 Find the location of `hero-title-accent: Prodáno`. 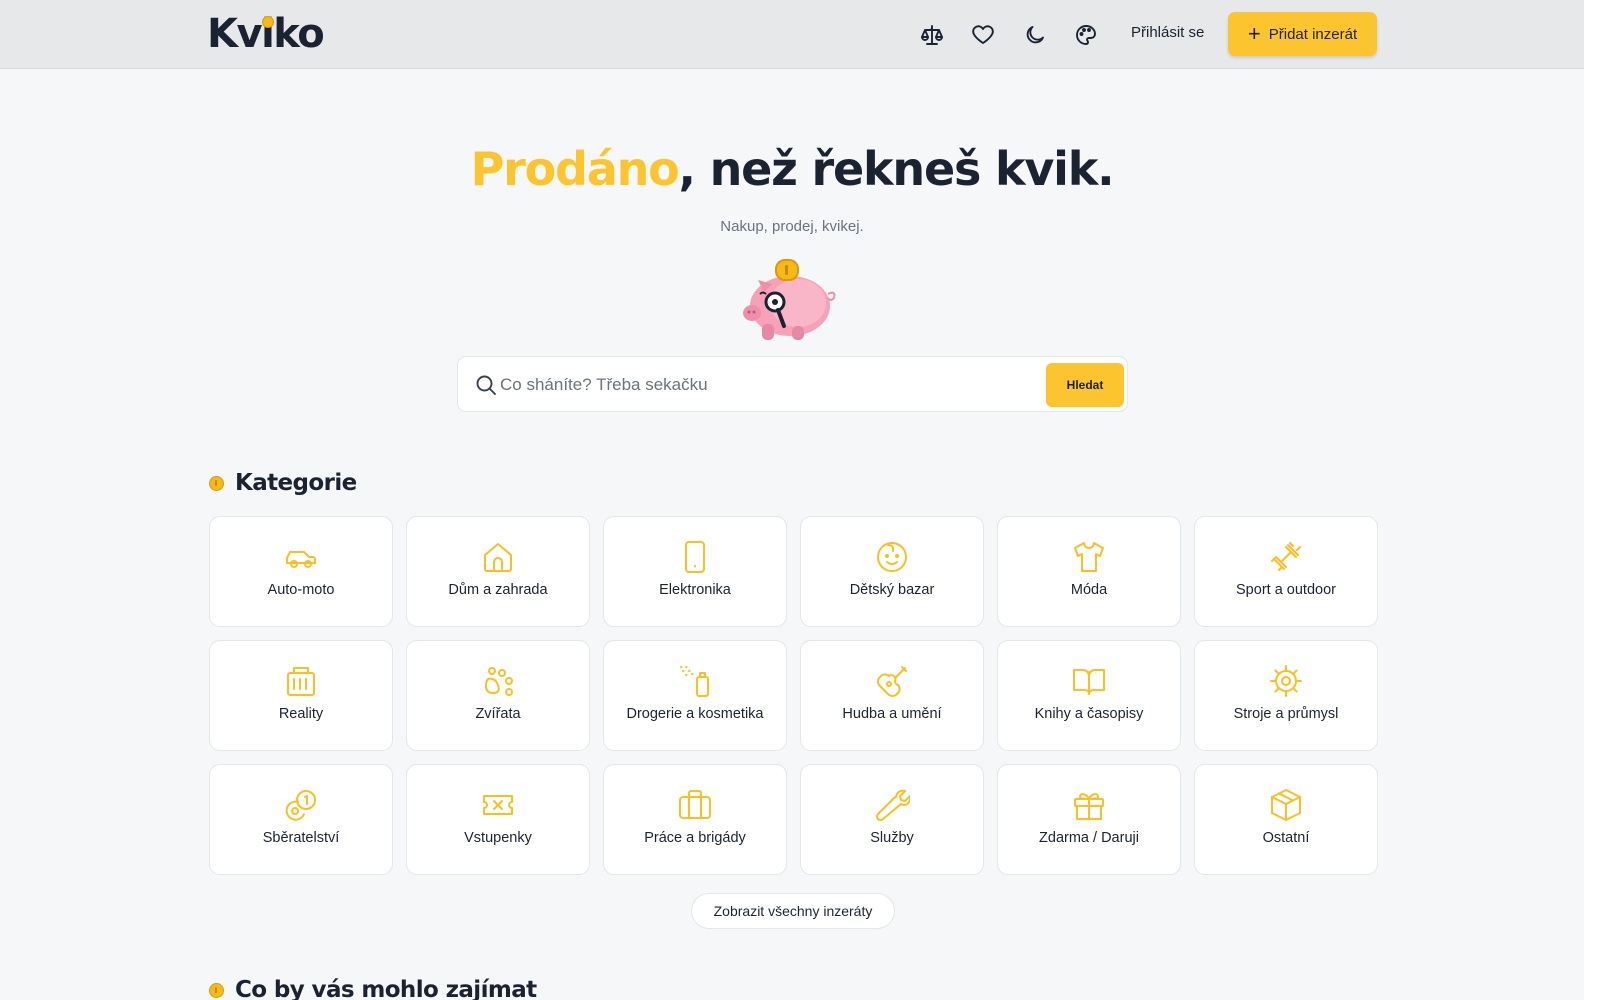

hero-title-accent: Prodáno is located at coordinates (575, 169).